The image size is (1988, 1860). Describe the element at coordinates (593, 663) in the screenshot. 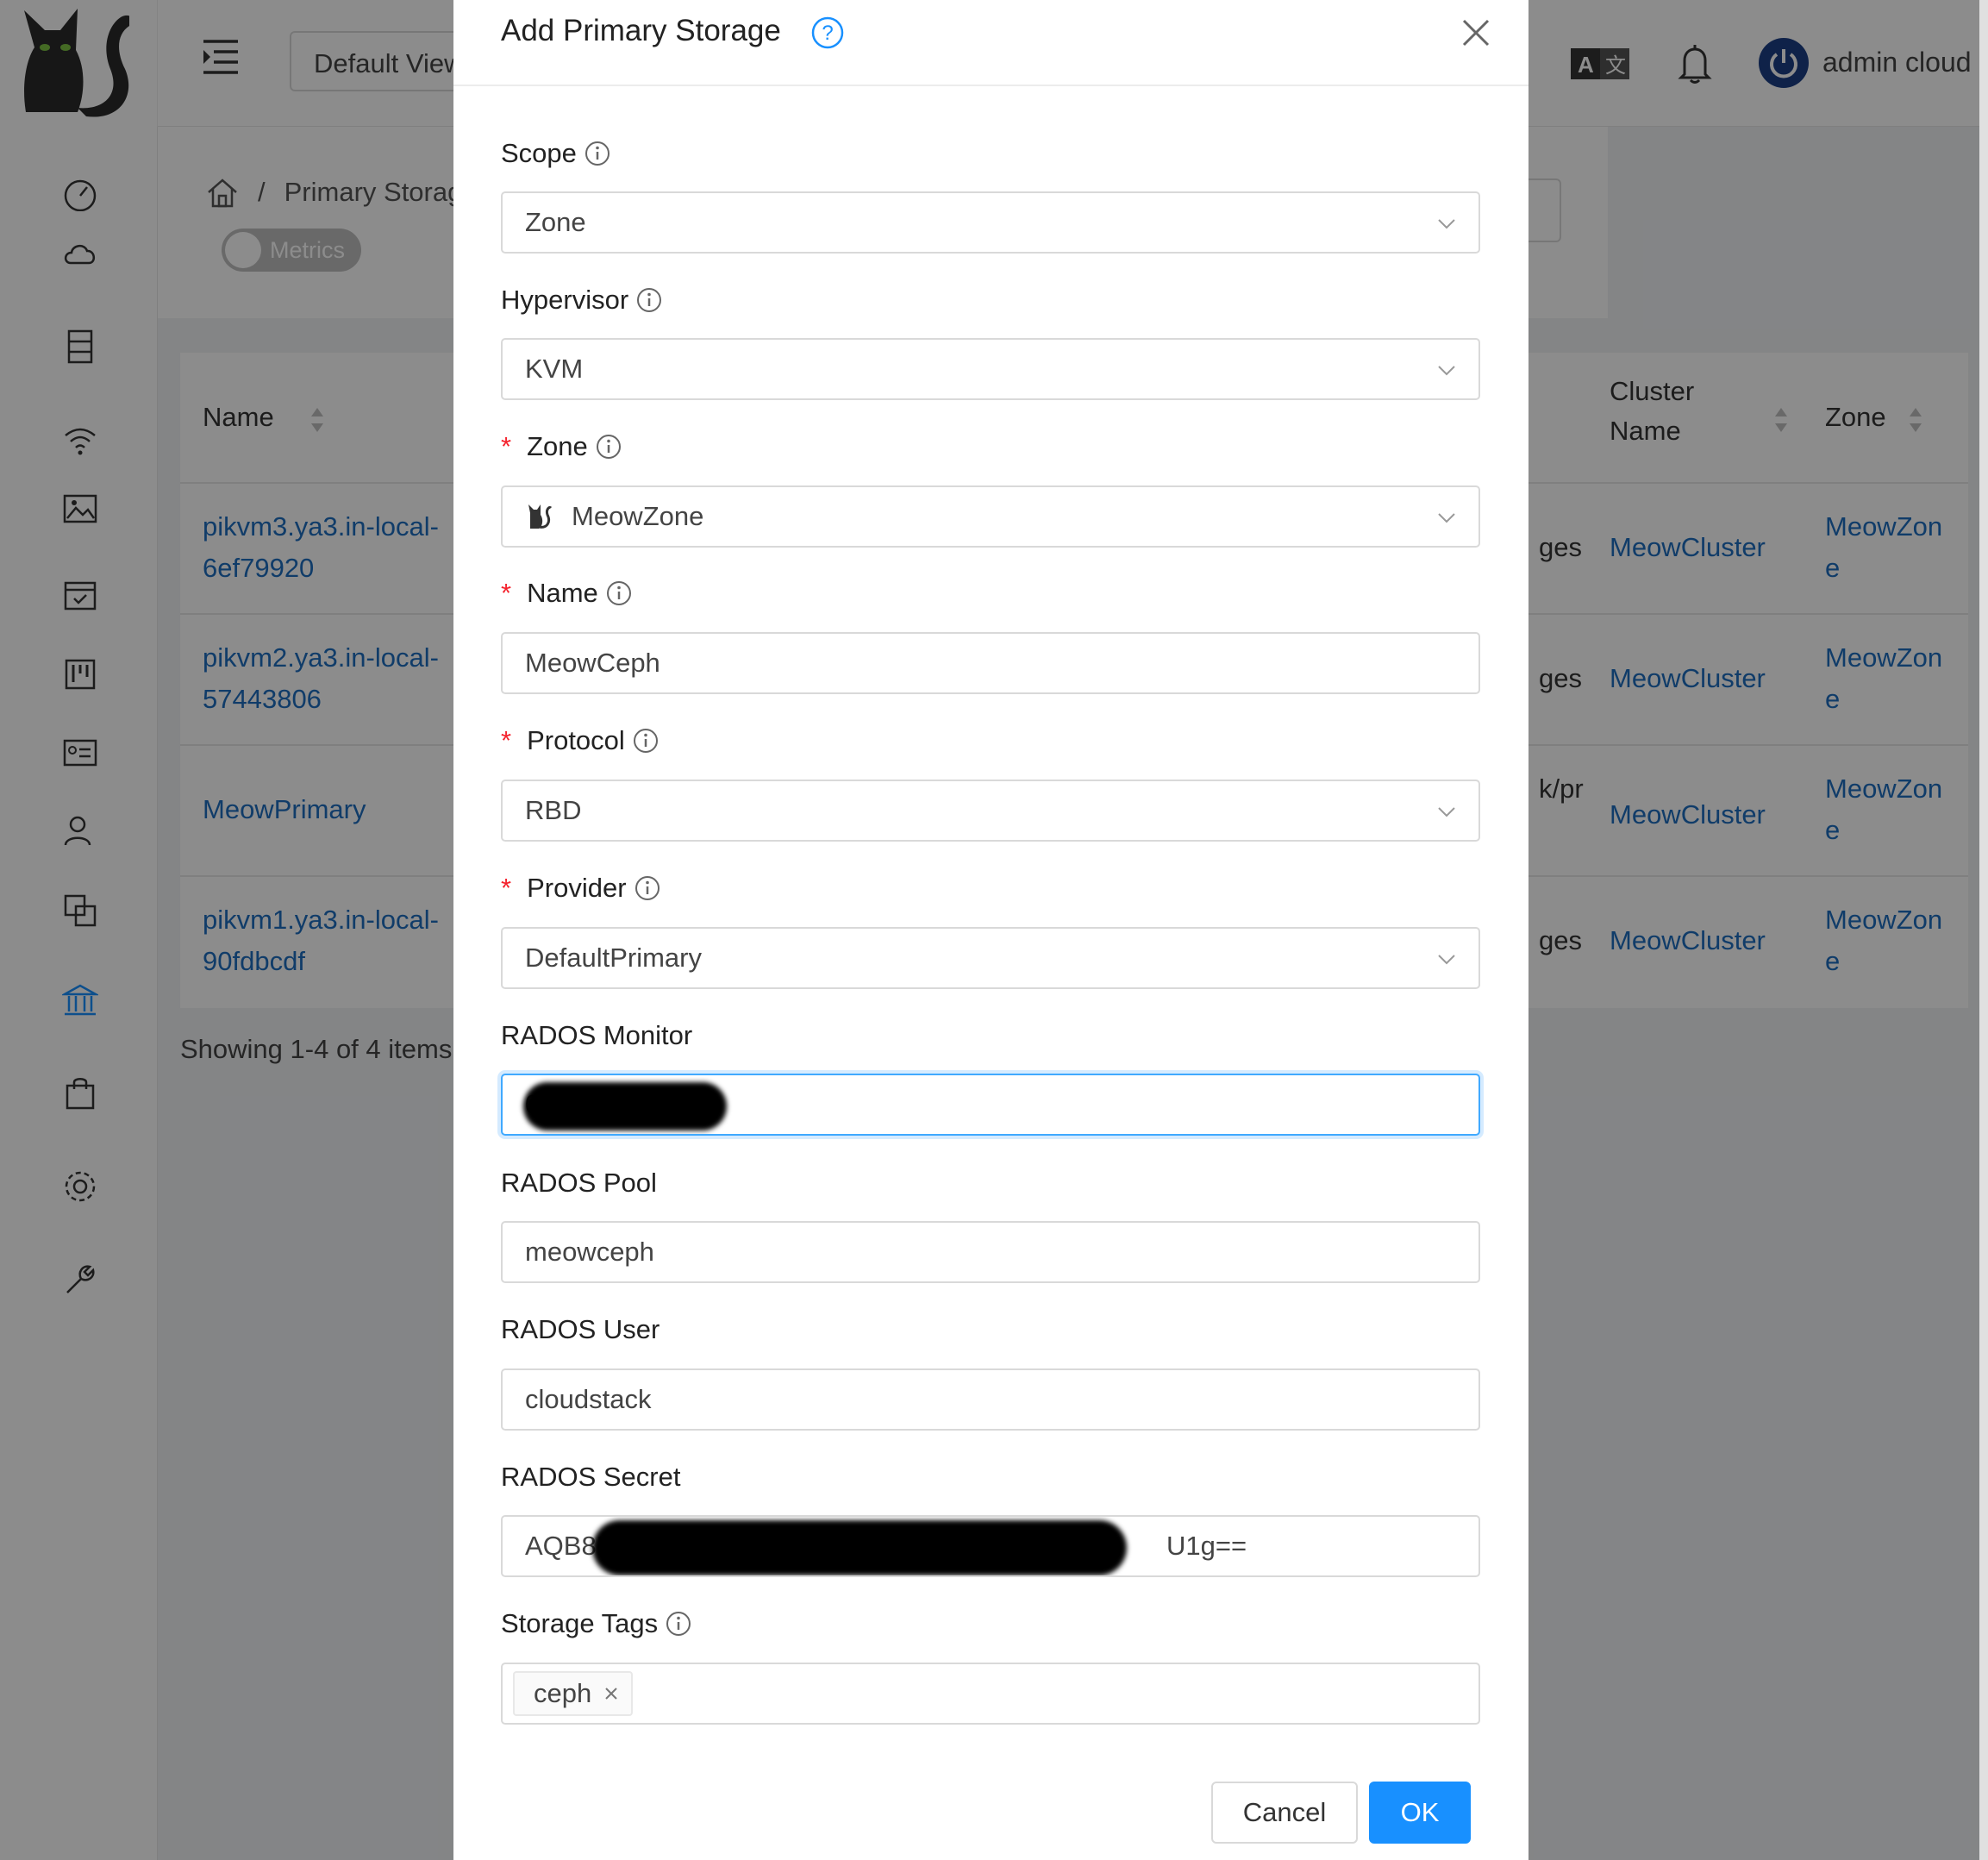

I see `name-value: MeowCeph` at that location.